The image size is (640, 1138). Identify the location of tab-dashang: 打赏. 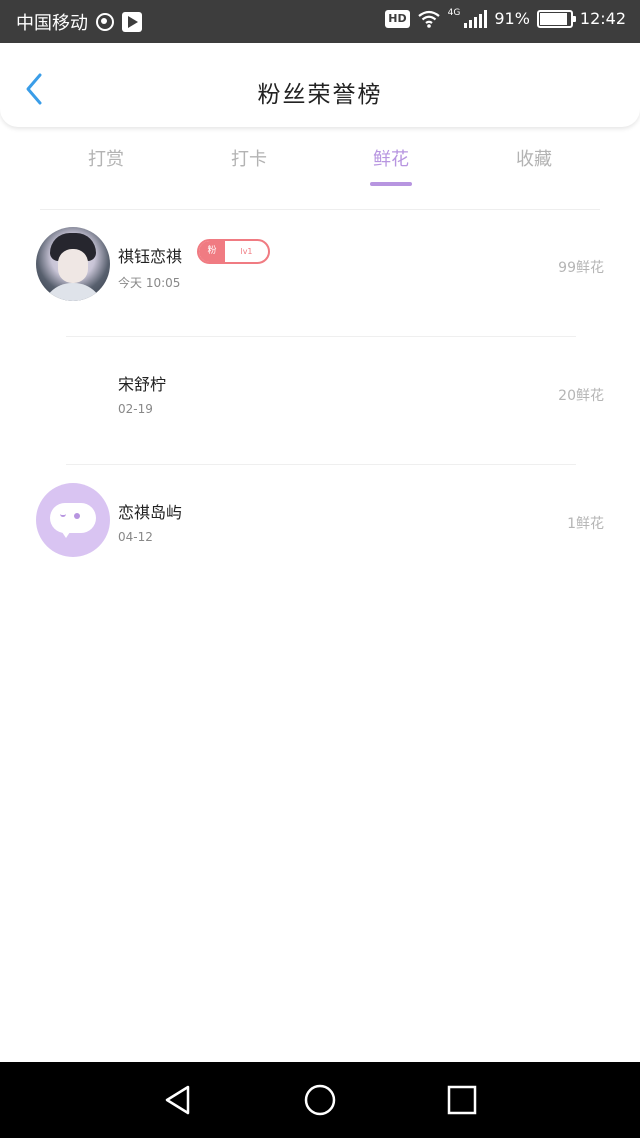
(106, 158).